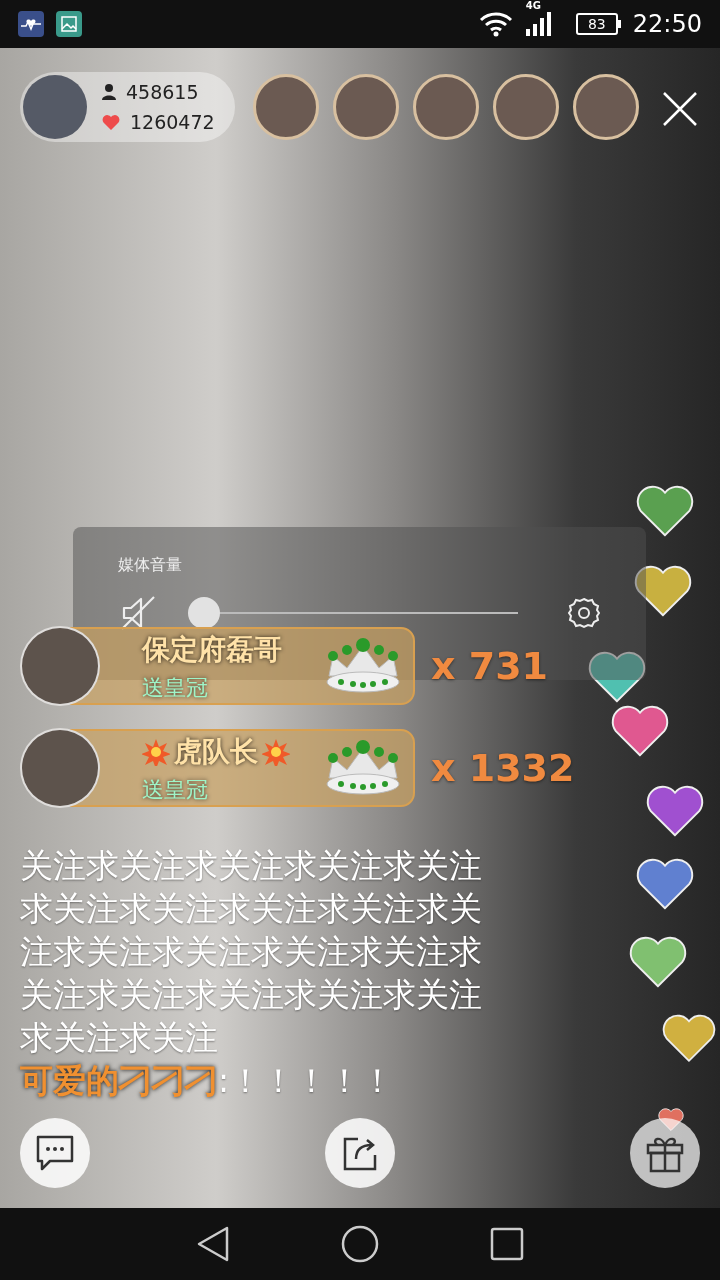 This screenshot has height=1280, width=720. I want to click on sender-name: 虎队长, so click(216, 751).